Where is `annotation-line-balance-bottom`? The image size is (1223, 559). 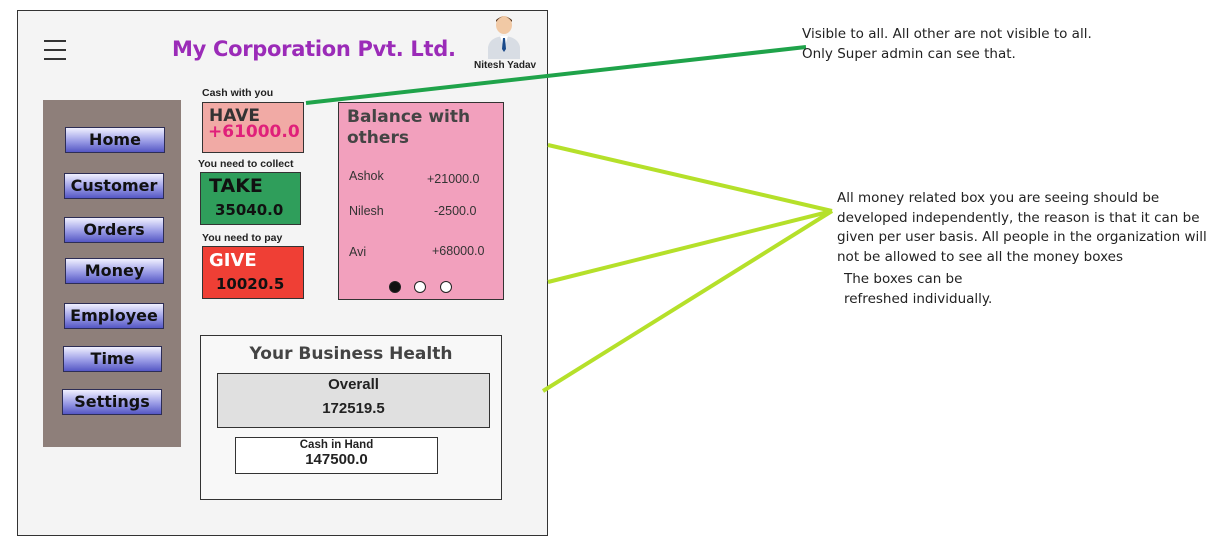
annotation-line-balance-bottom is located at coordinates (690, 246).